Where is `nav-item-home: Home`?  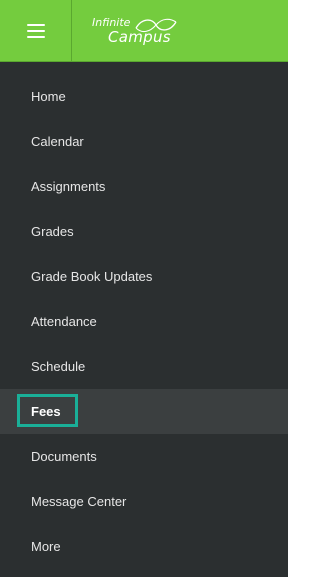
nav-item-home: Home is located at coordinates (144, 96).